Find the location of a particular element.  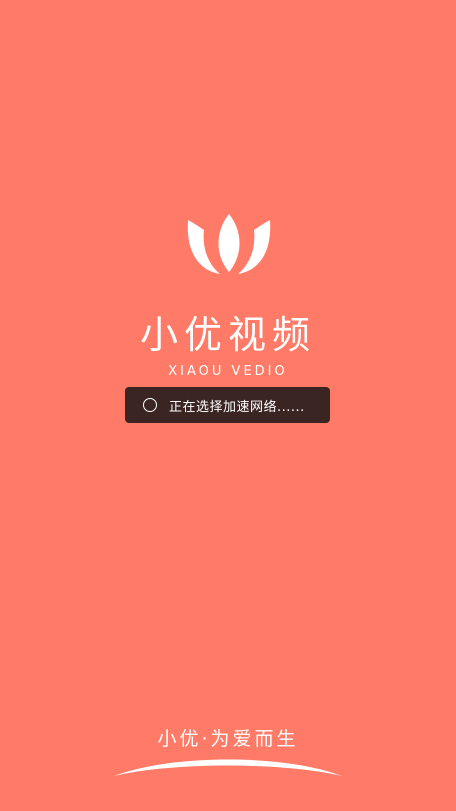

lotus-logo-icon is located at coordinates (229, 244).